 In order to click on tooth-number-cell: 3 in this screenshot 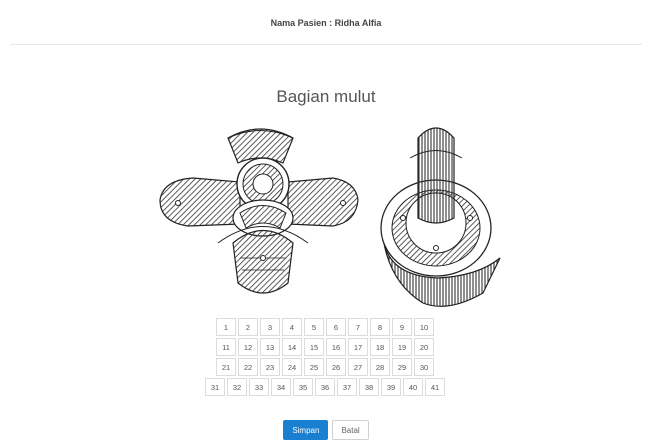, I will do `click(270, 327)`.